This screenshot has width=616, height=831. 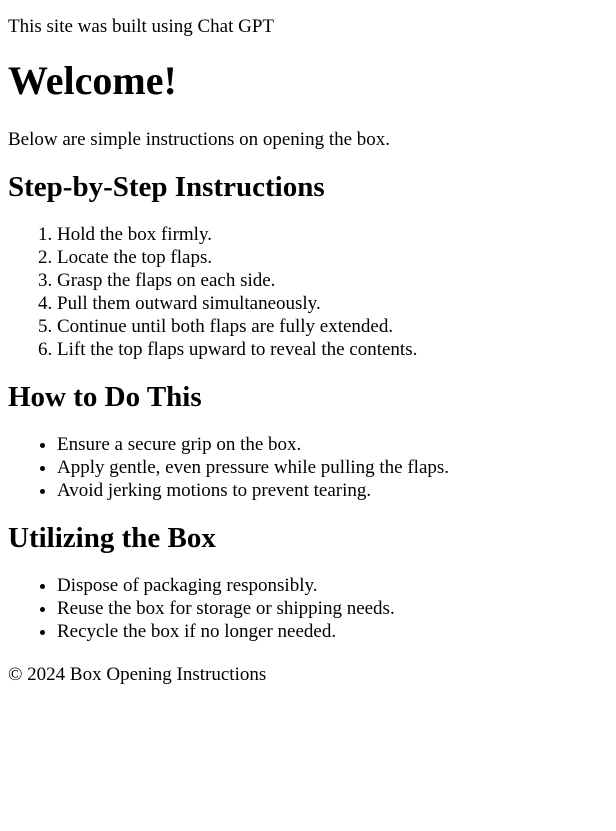 I want to click on top-note: This site was built using Chat GPT, so click(x=141, y=26).